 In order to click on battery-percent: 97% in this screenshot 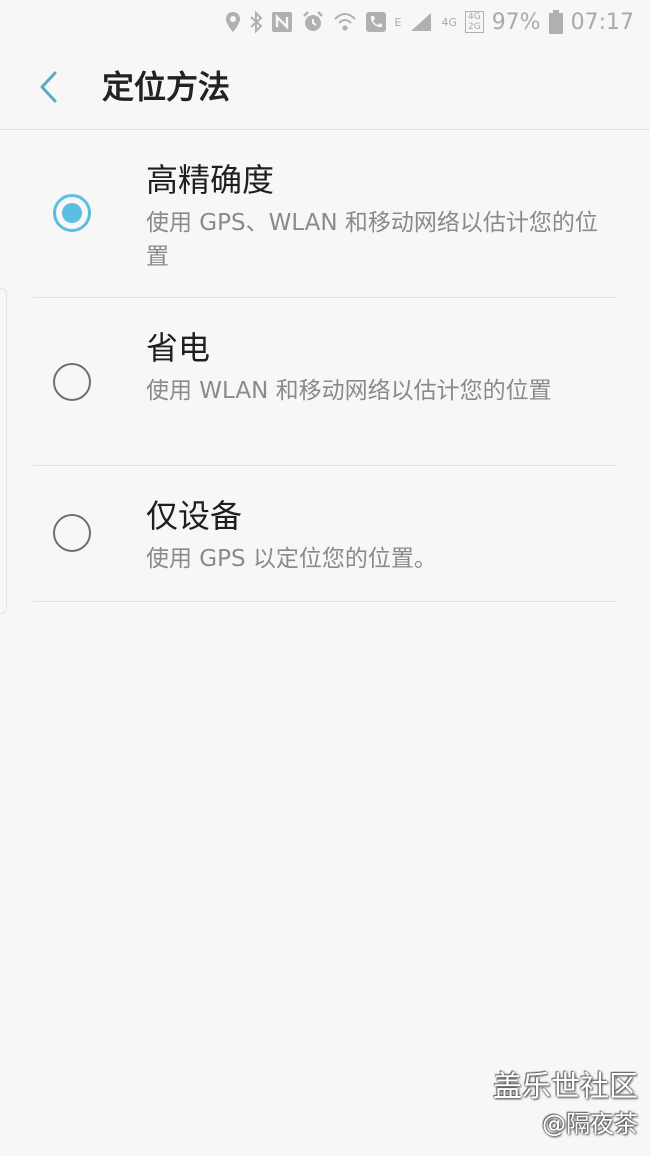, I will do `click(516, 22)`.